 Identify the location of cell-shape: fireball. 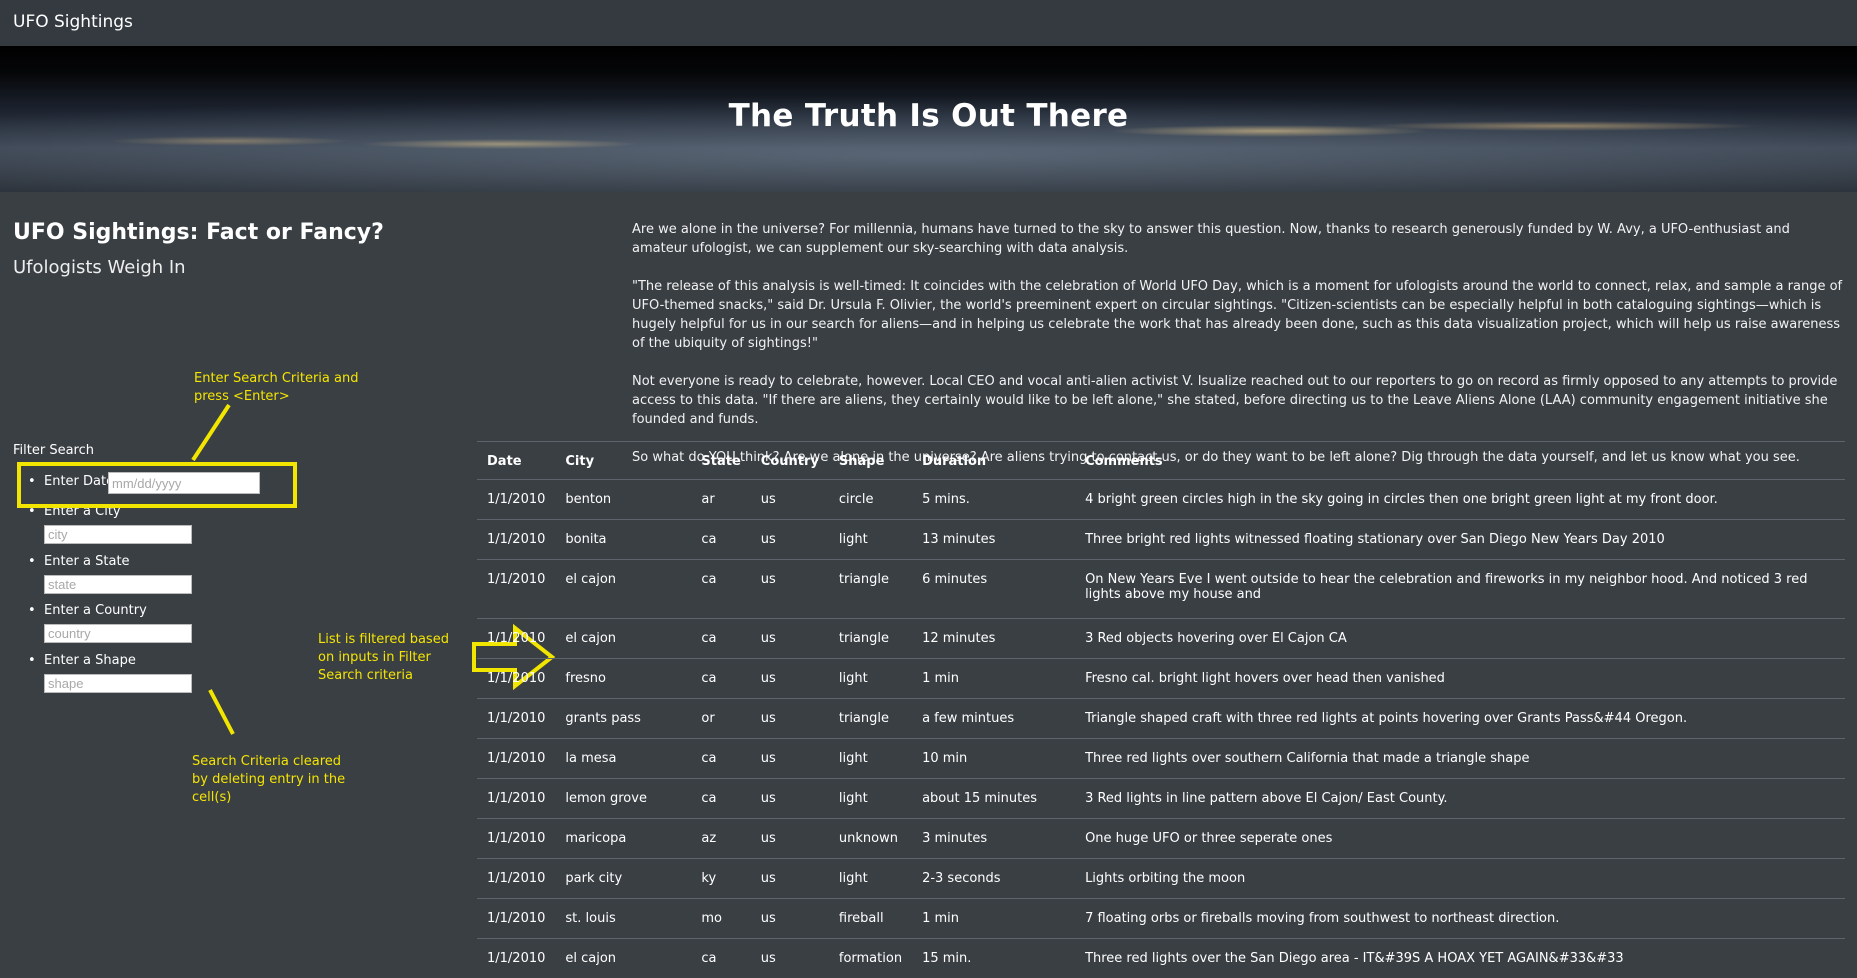
(870, 919).